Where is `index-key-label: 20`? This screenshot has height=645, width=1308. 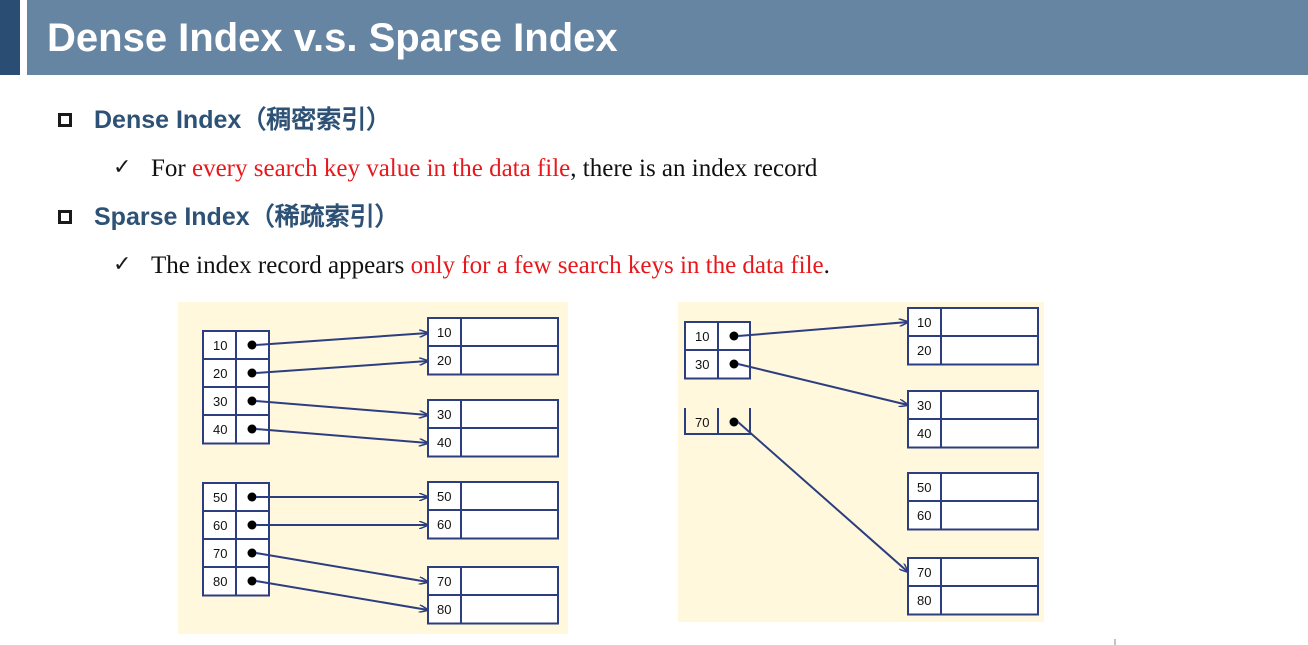
index-key-label: 20 is located at coordinates (220, 373).